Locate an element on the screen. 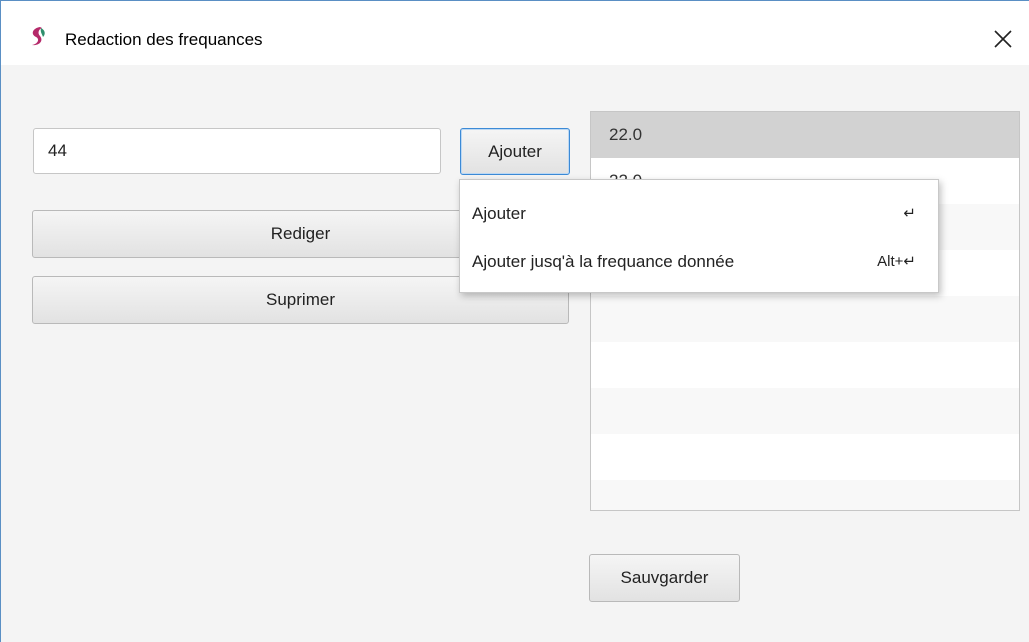 This screenshot has height=642, width=1029. menu-item-add-up-to-frequency: Ajouter jusq'à la frequance donnée Alt+↵ is located at coordinates (699, 262).